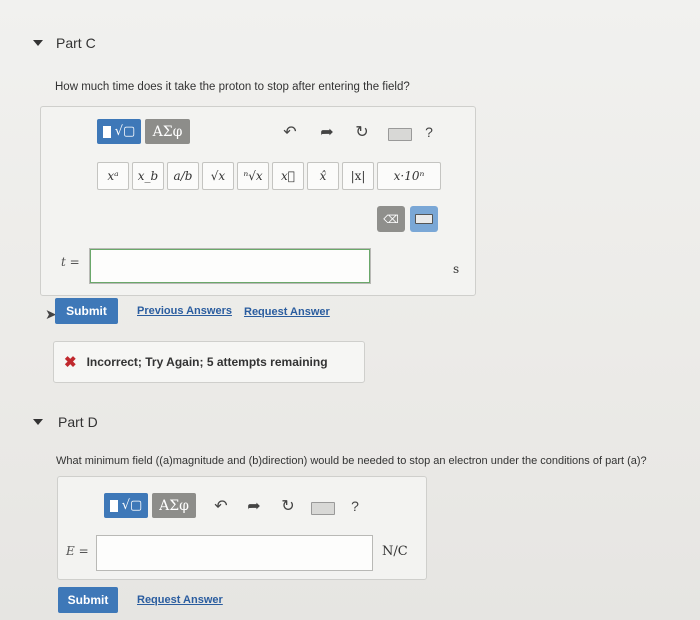 The height and width of the screenshot is (620, 700). What do you see at coordinates (221, 506) in the screenshot?
I see `part-d-undo-icon: ↶` at bounding box center [221, 506].